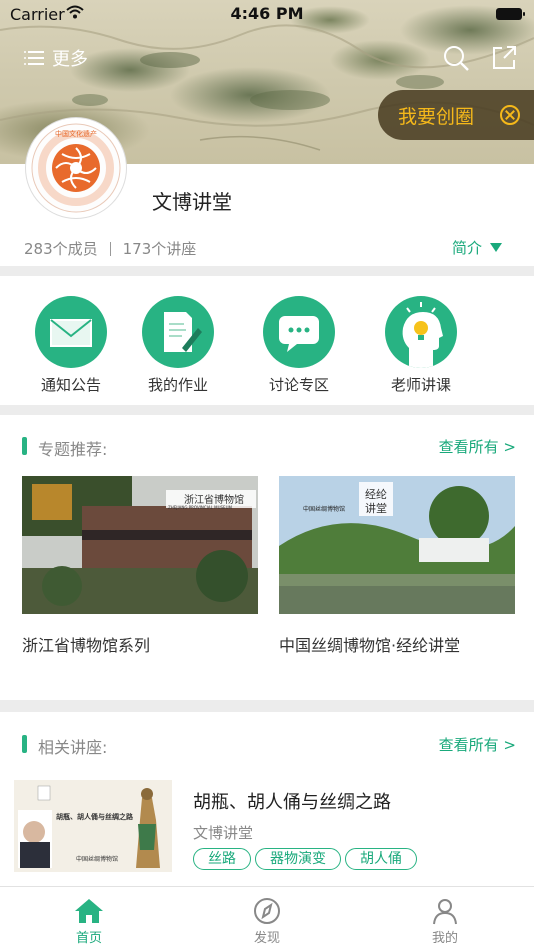  What do you see at coordinates (477, 446) in the screenshot?
I see `topics-view-all-link: 查看所有 >` at bounding box center [477, 446].